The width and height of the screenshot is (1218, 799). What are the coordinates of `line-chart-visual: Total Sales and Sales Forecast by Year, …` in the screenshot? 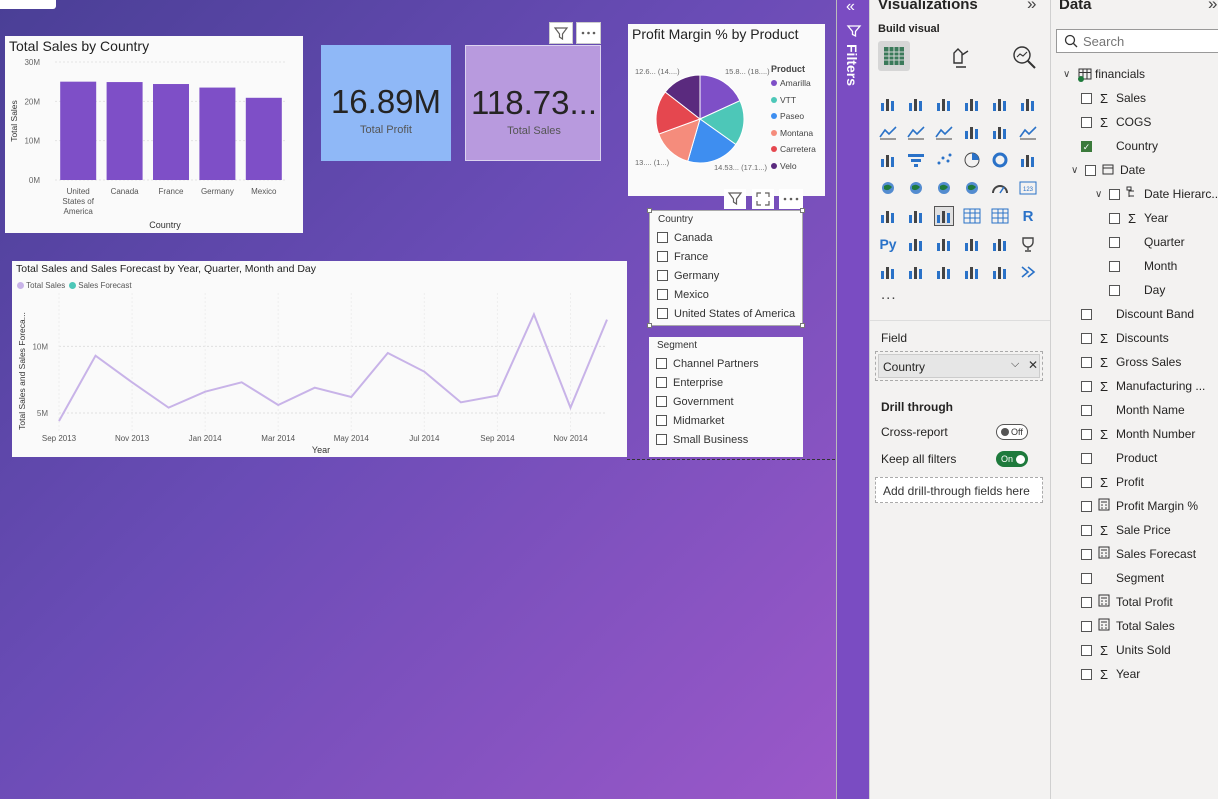 It's located at (319, 359).